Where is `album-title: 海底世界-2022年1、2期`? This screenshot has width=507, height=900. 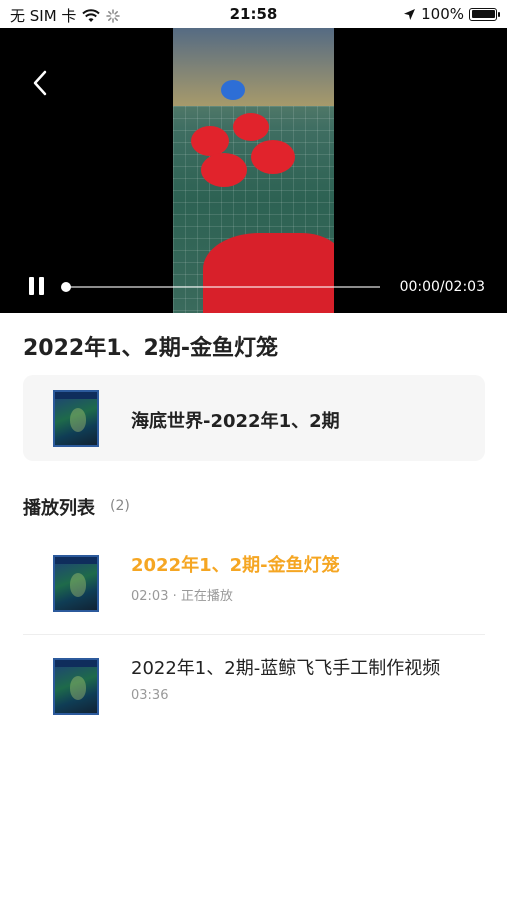
album-title: 海底世界-2022年1、2期 is located at coordinates (235, 421).